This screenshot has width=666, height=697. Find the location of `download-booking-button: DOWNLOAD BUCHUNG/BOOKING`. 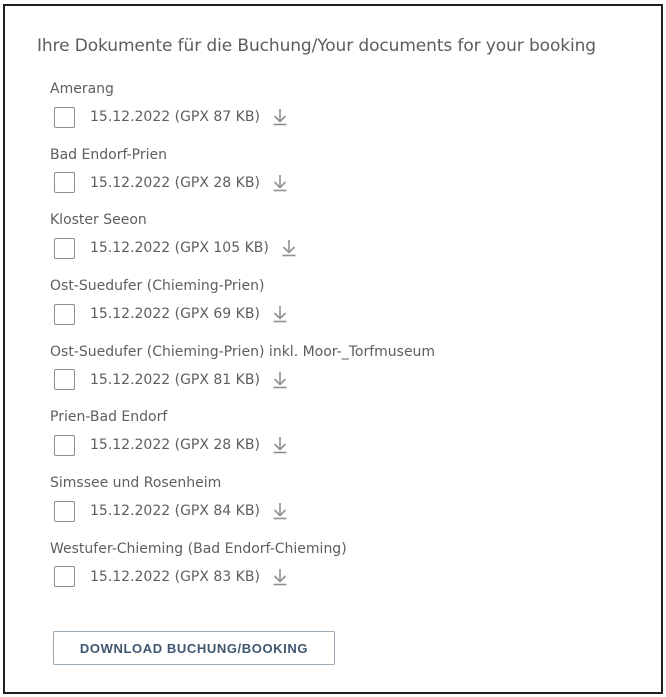

download-booking-button: DOWNLOAD BUCHUNG/BOOKING is located at coordinates (194, 648).